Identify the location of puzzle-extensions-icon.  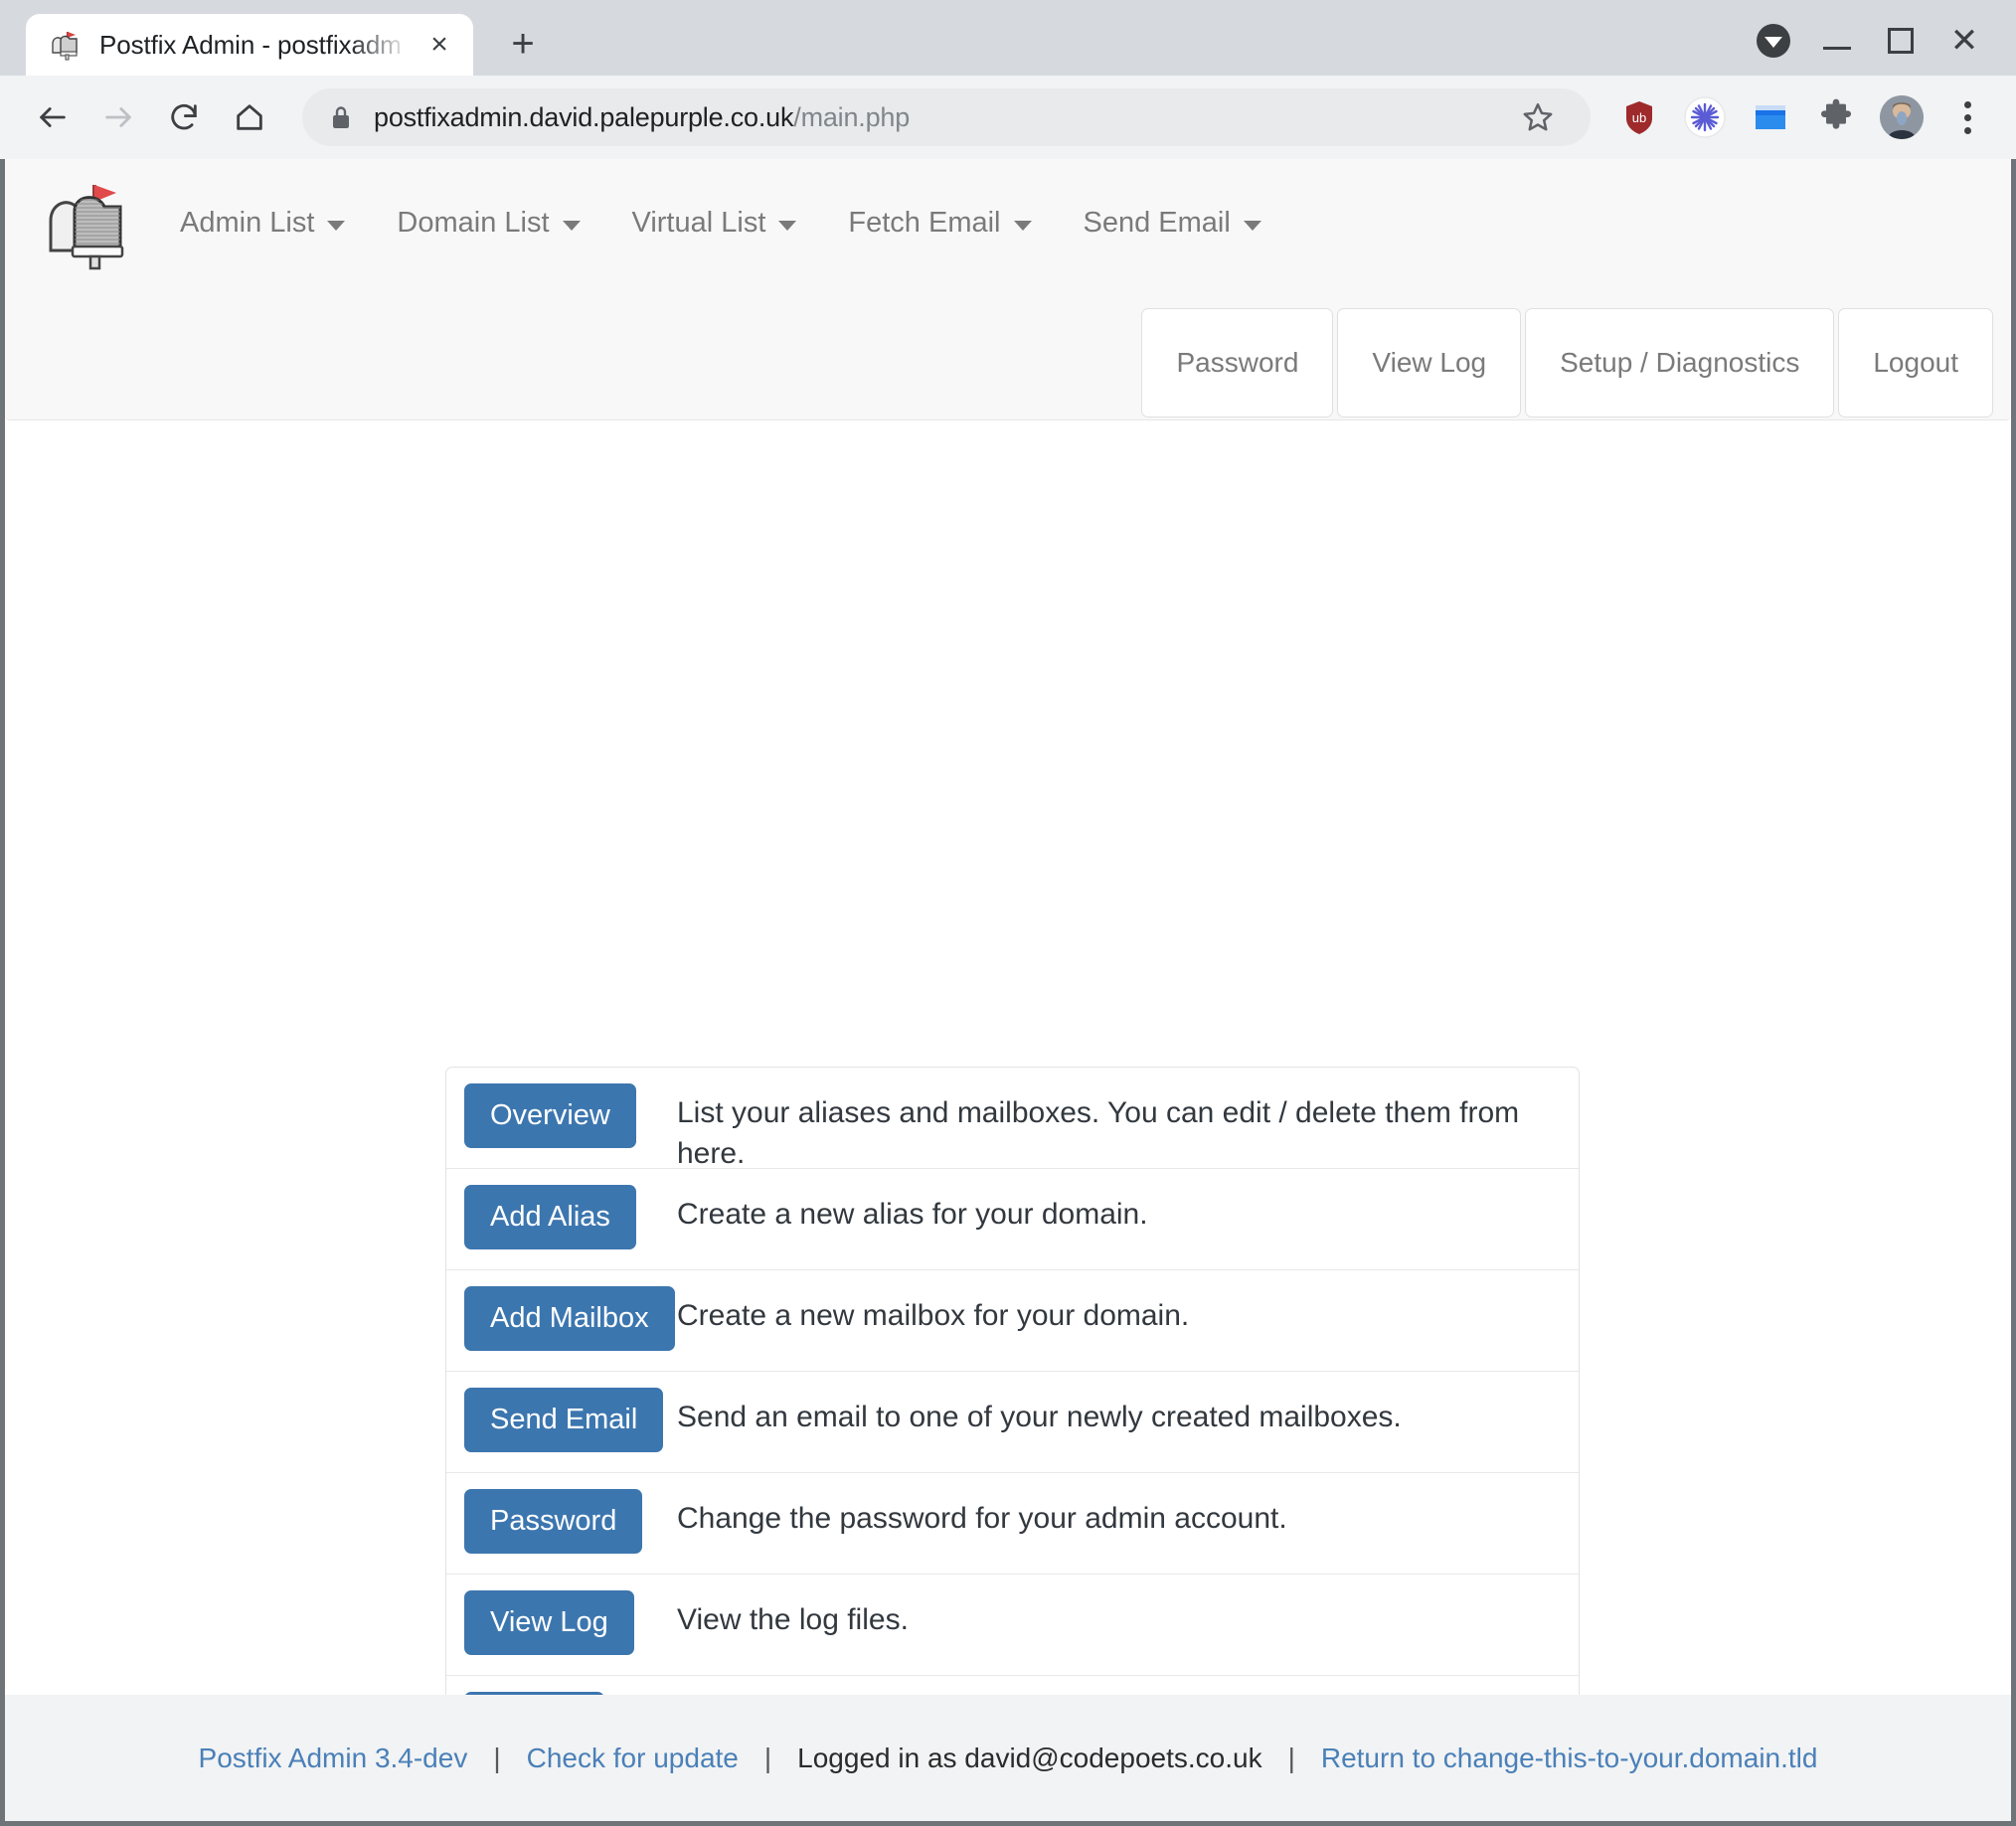
(1836, 117).